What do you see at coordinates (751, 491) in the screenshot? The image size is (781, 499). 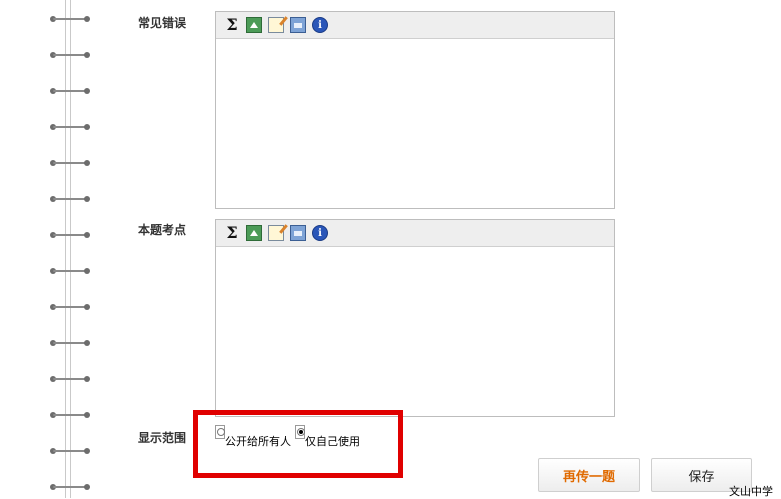 I see `school-watermark: 文山中学` at bounding box center [751, 491].